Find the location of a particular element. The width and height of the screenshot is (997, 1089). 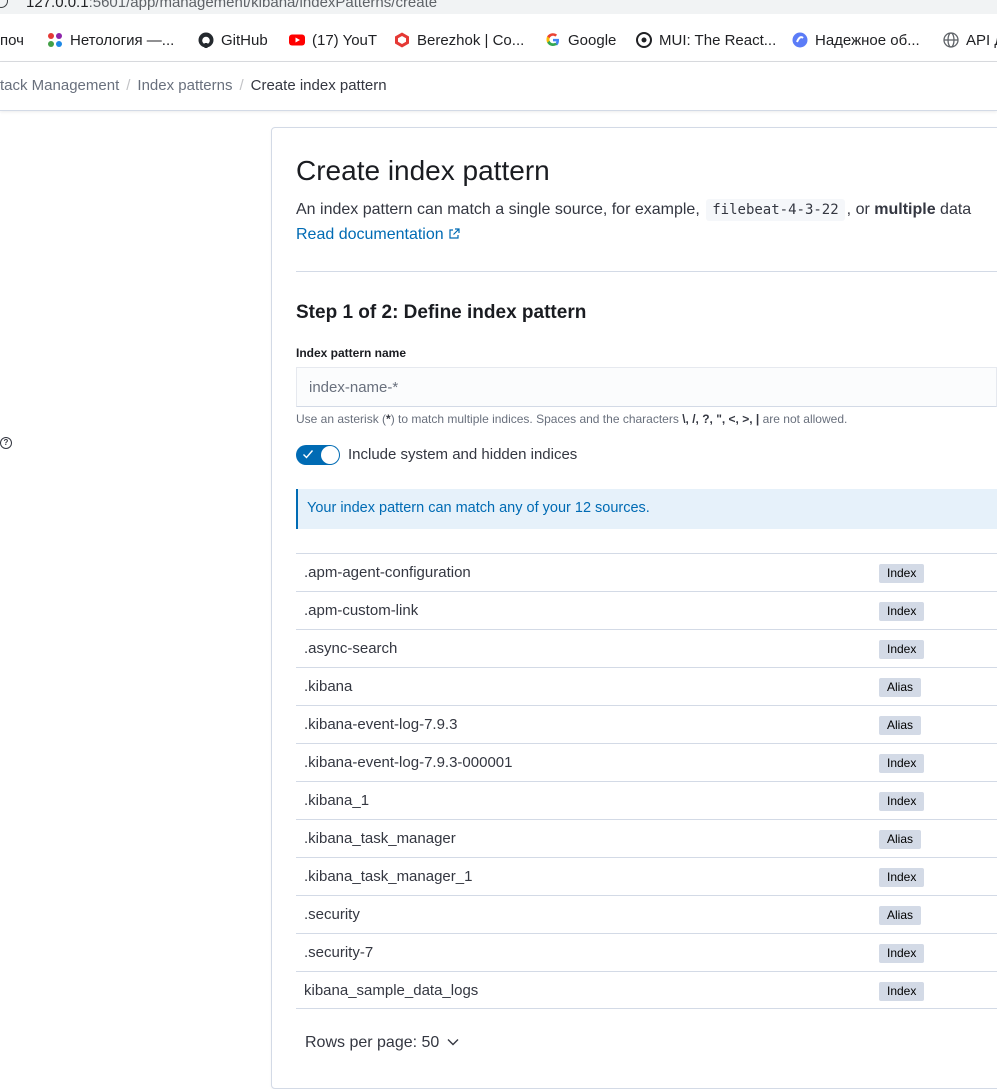

rows-per-page-label: Rows per page: 50 is located at coordinates (372, 1042).